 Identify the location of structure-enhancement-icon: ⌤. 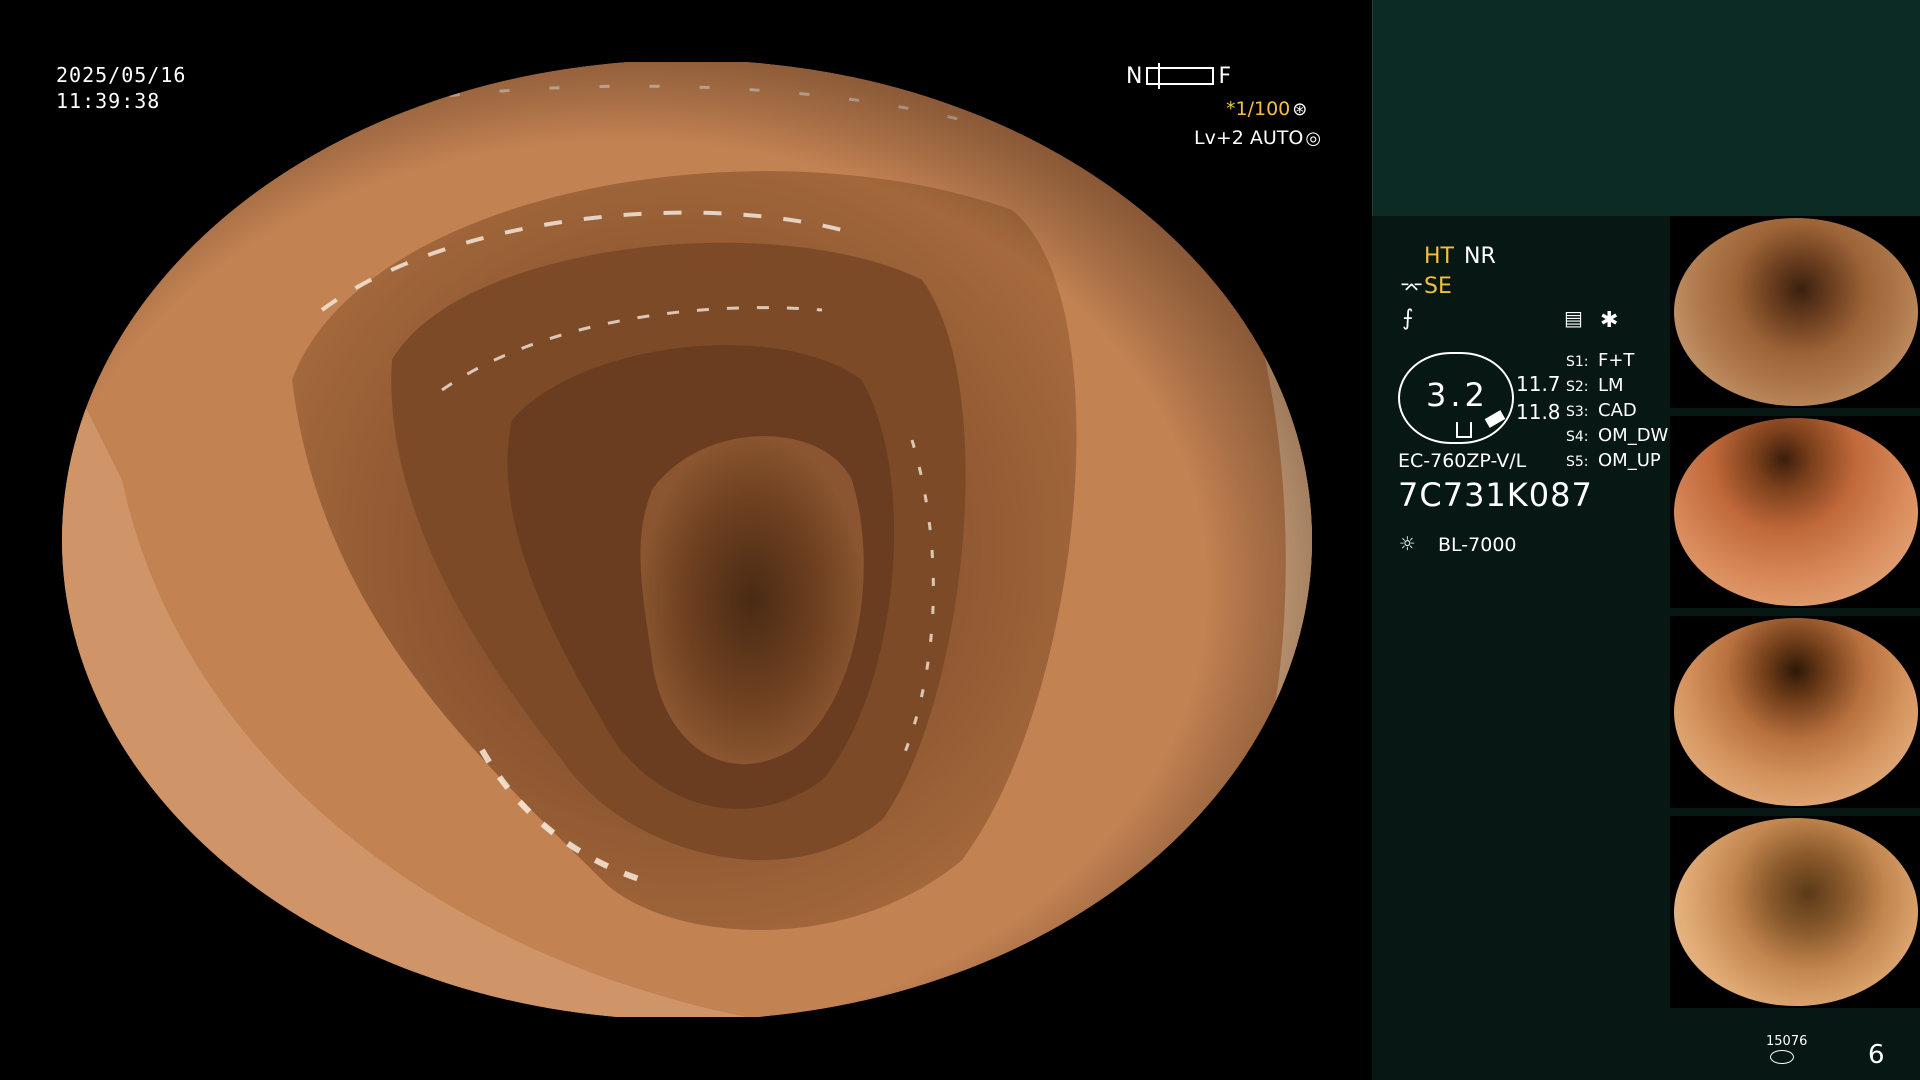
(1412, 288).